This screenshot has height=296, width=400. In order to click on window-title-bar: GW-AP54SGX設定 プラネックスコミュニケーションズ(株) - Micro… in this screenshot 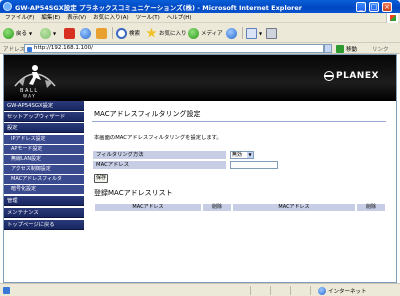, I will do `click(200, 6)`.